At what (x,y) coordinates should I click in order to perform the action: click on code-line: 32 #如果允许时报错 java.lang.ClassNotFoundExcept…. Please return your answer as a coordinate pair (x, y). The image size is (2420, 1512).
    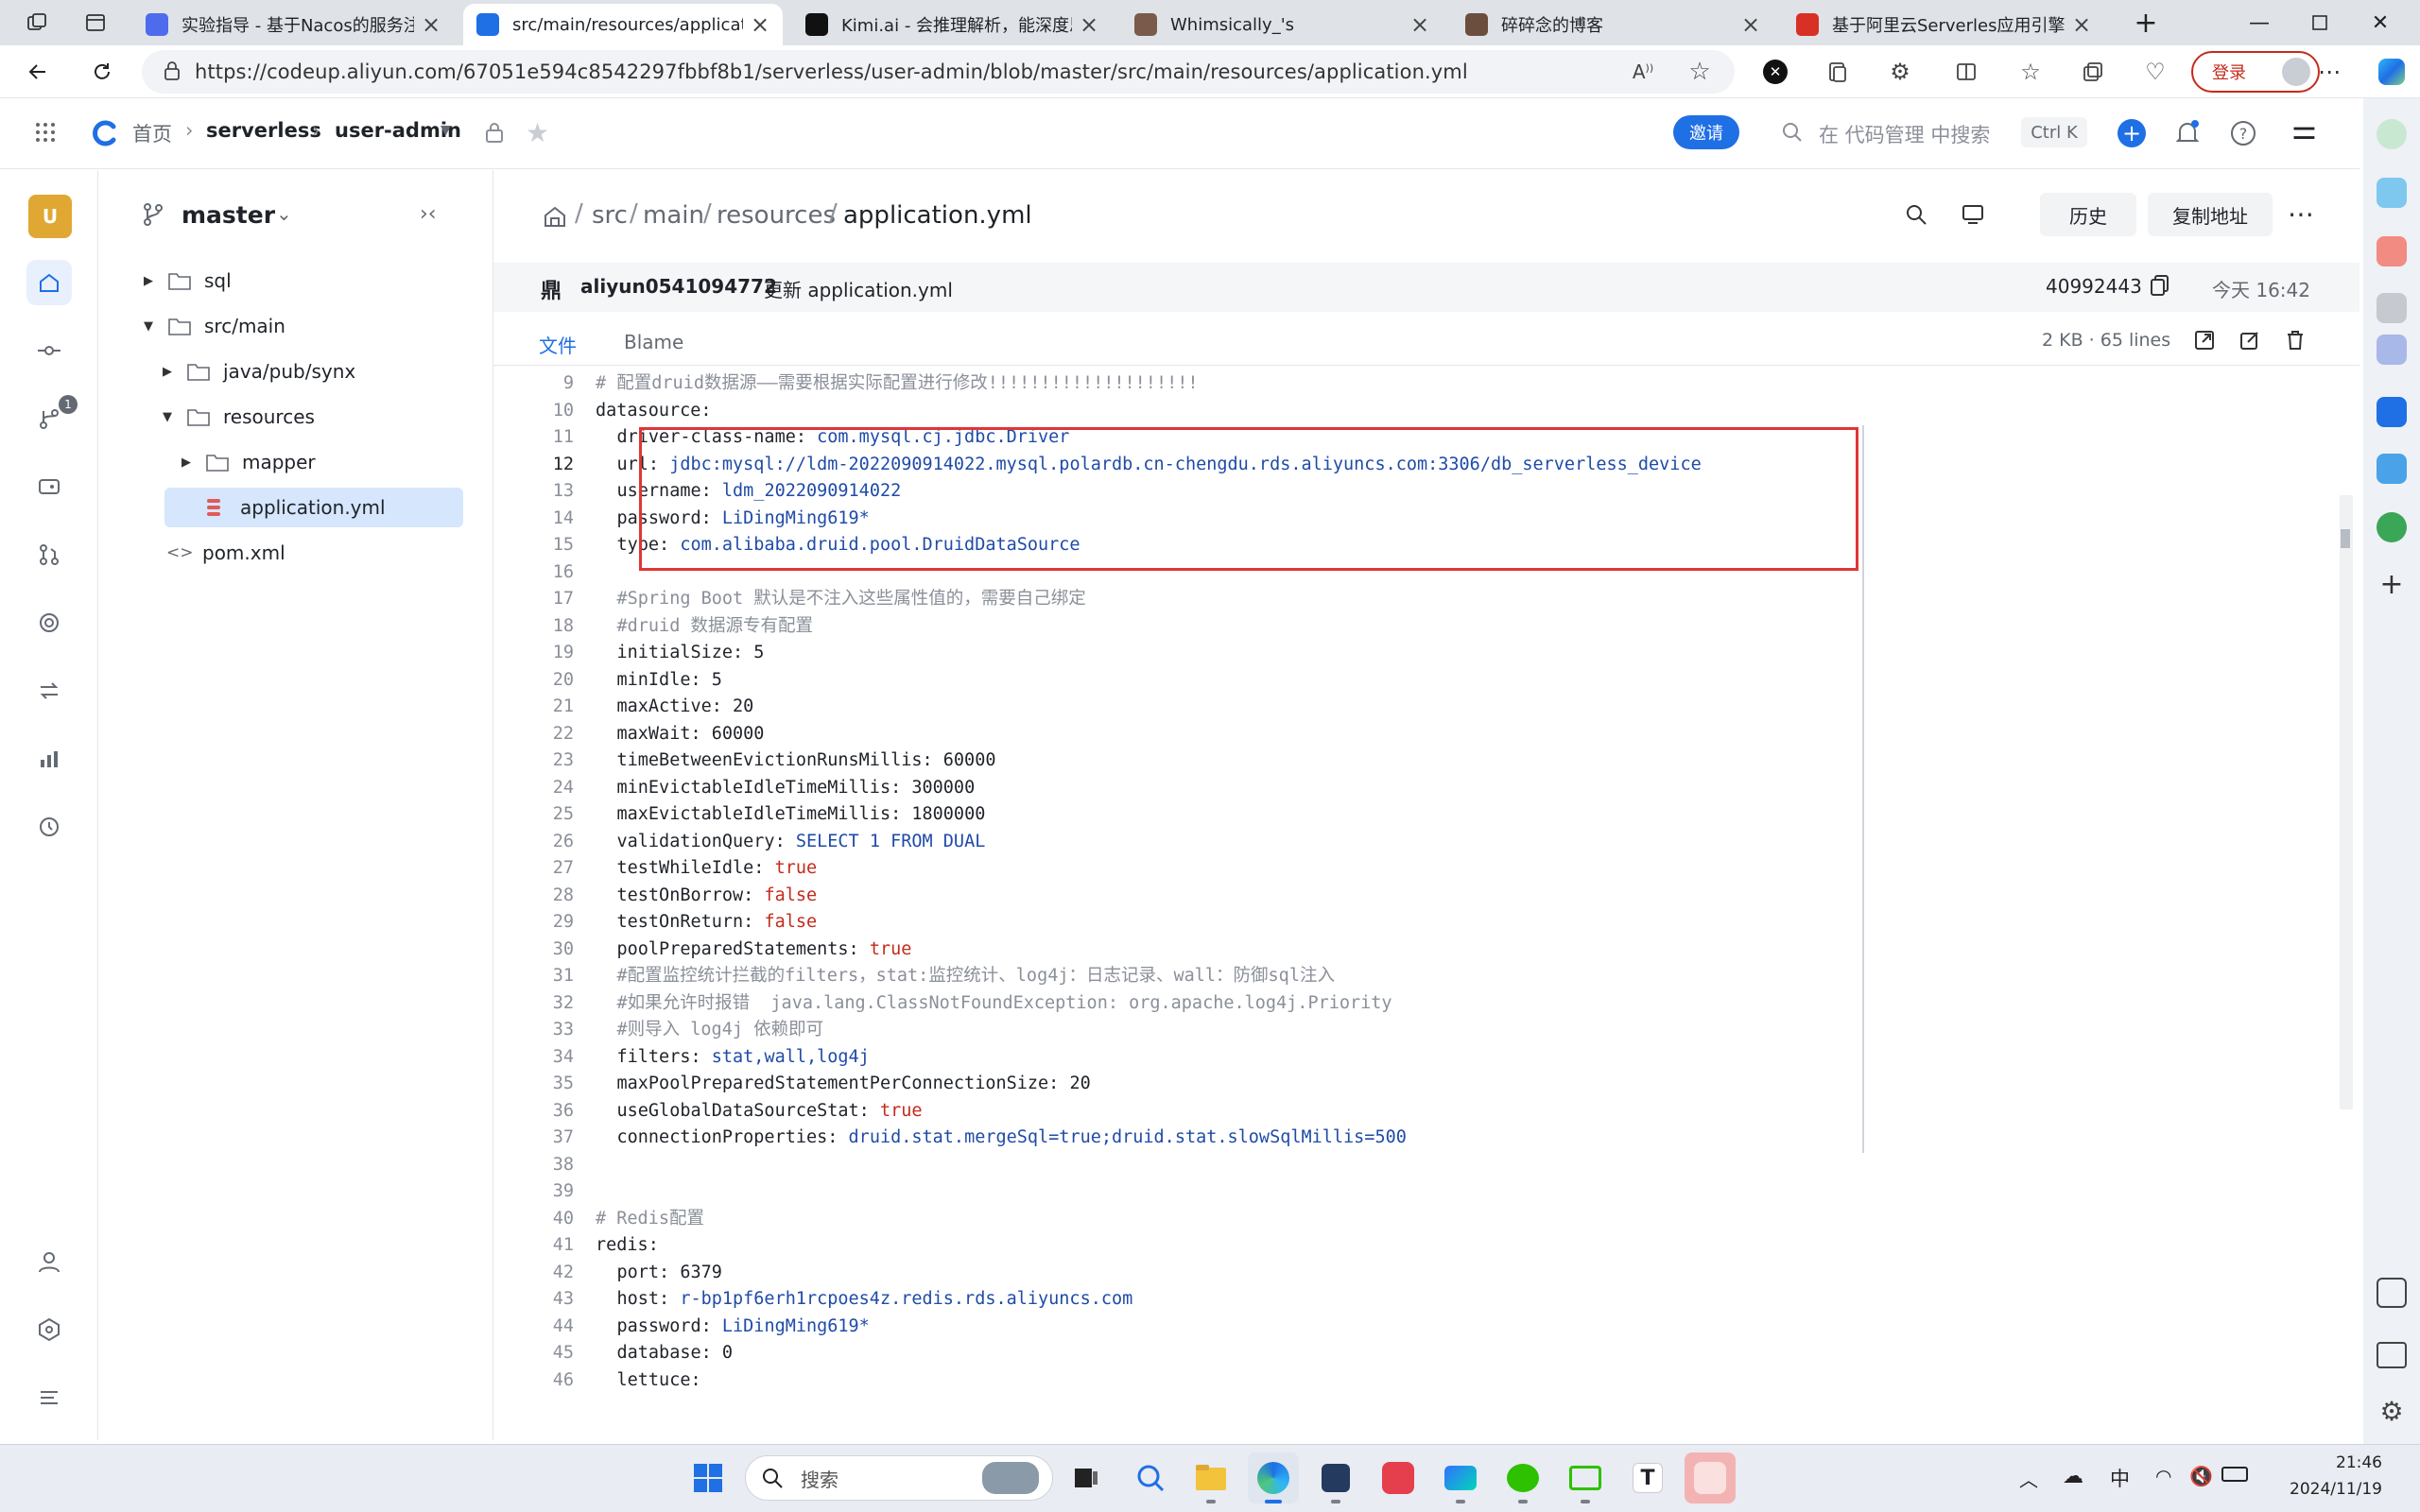
    Looking at the image, I should click on (1419, 1004).